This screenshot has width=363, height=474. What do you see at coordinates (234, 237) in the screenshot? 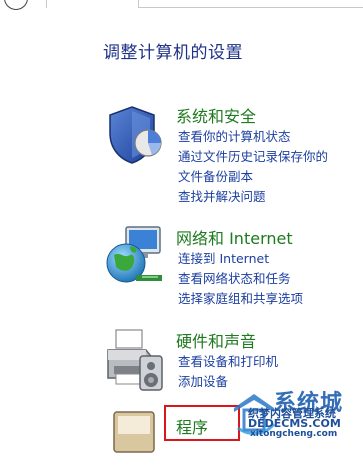
I see `category-title: 网络和 Internet` at bounding box center [234, 237].